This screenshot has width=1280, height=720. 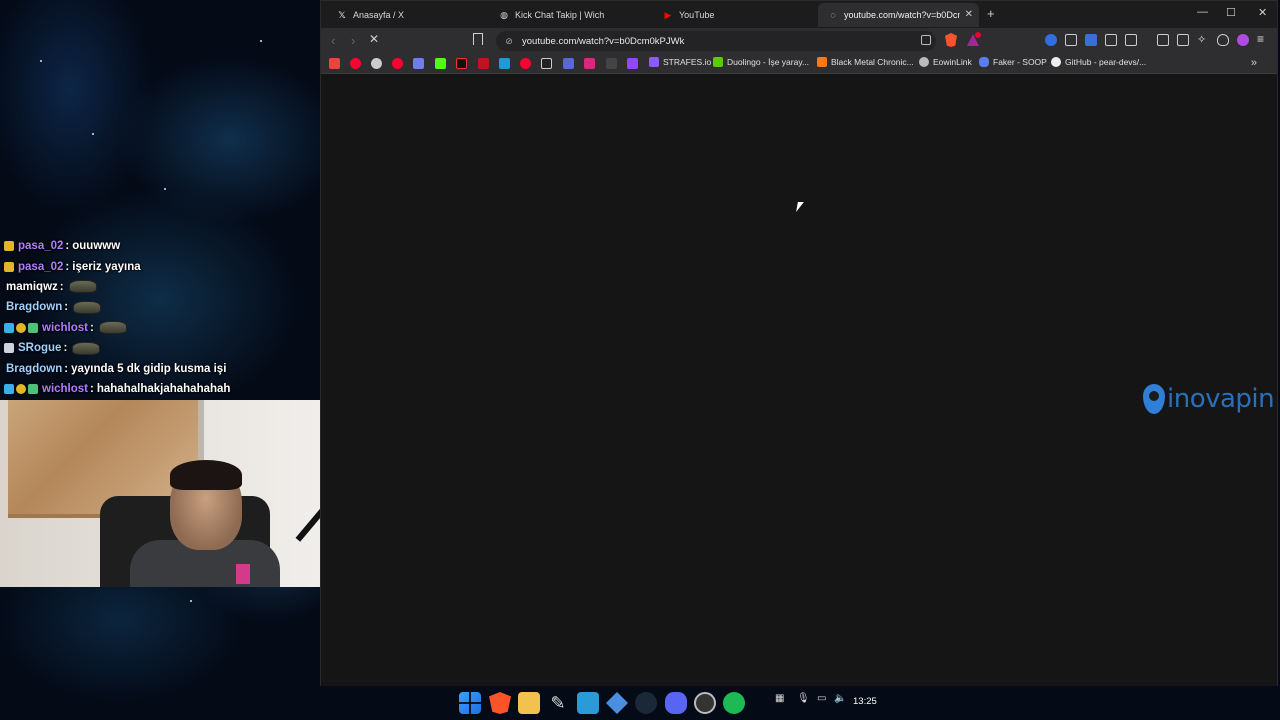 I want to click on new-tab-button: +, so click(x=991, y=13).